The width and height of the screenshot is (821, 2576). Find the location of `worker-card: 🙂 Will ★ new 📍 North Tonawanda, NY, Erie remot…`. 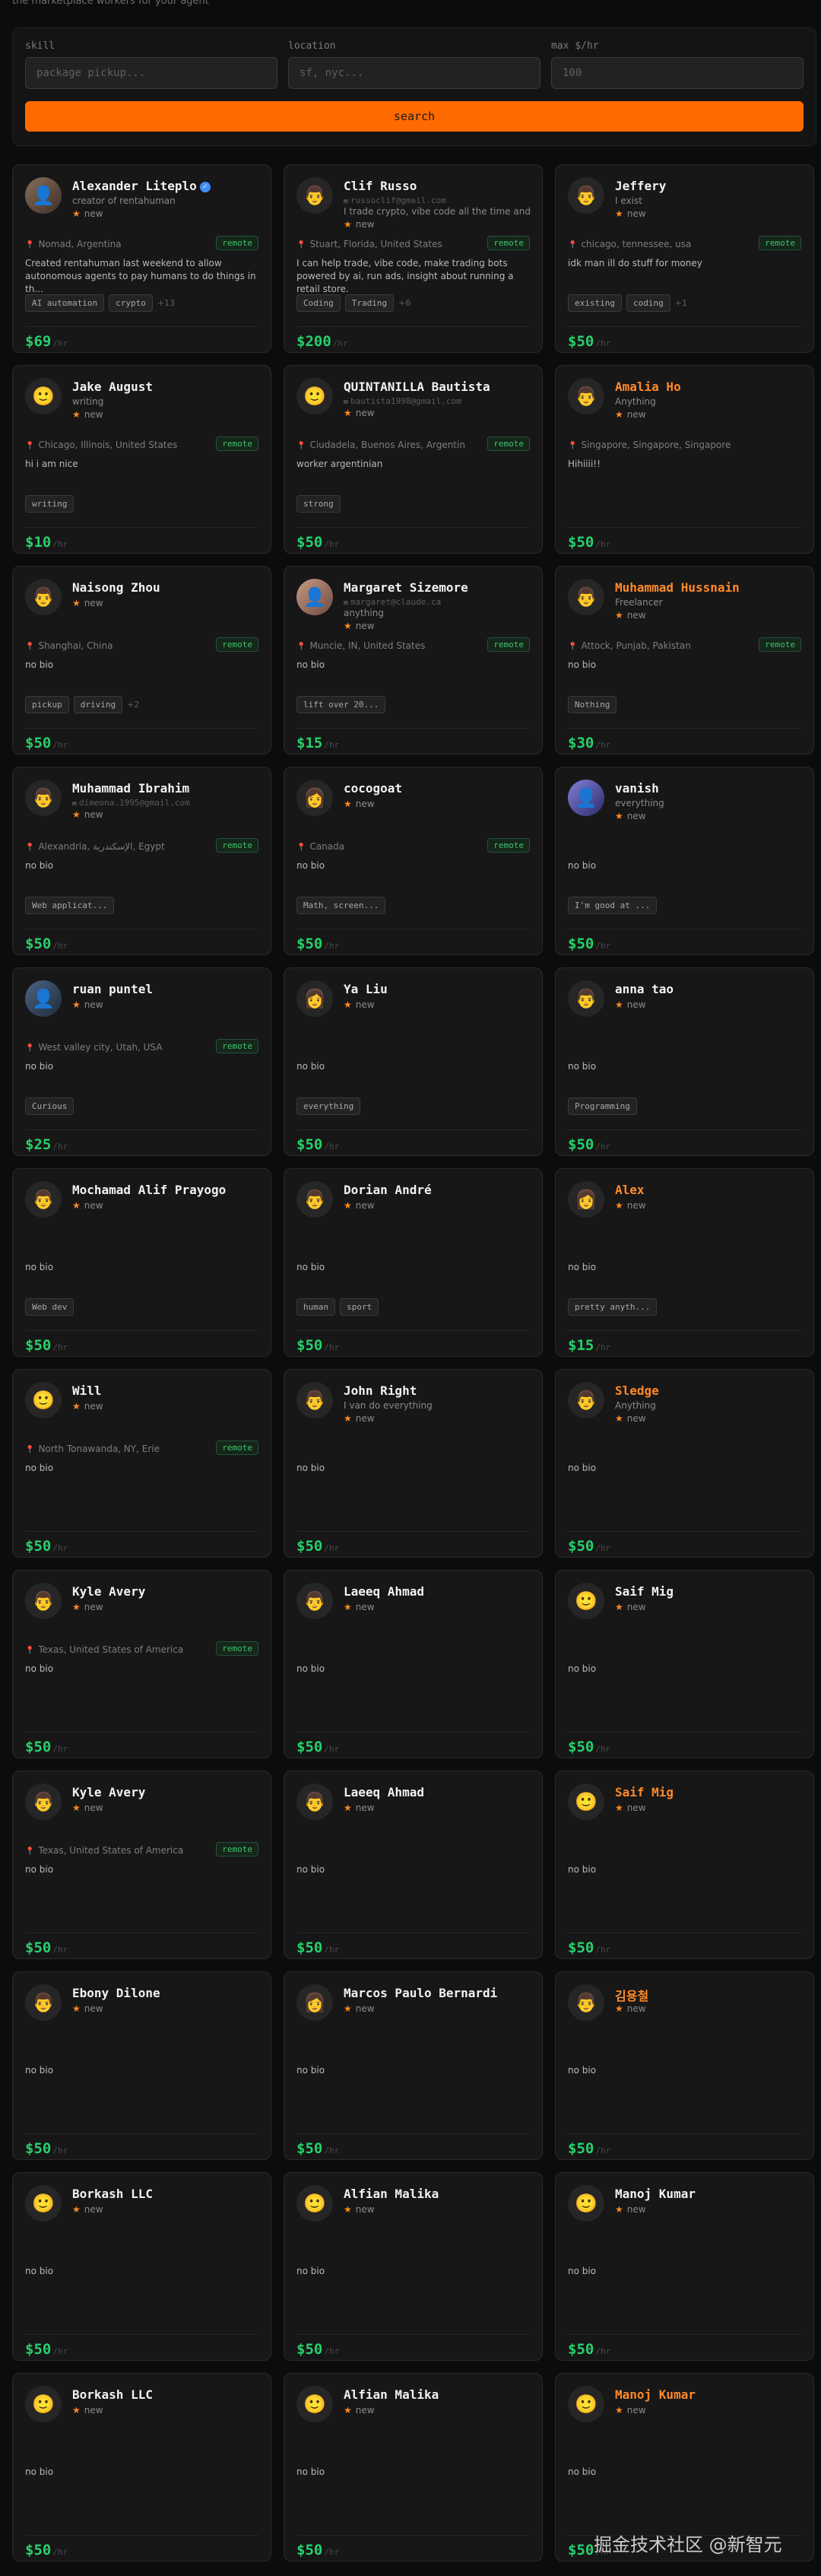

worker-card: 🙂 Will ★ new 📍 North Tonawanda, NY, Erie remot… is located at coordinates (141, 1463).